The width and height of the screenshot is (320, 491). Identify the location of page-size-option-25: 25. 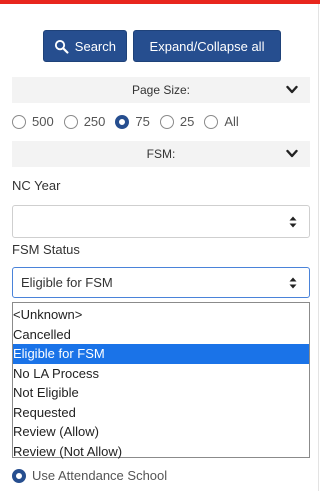
(177, 121).